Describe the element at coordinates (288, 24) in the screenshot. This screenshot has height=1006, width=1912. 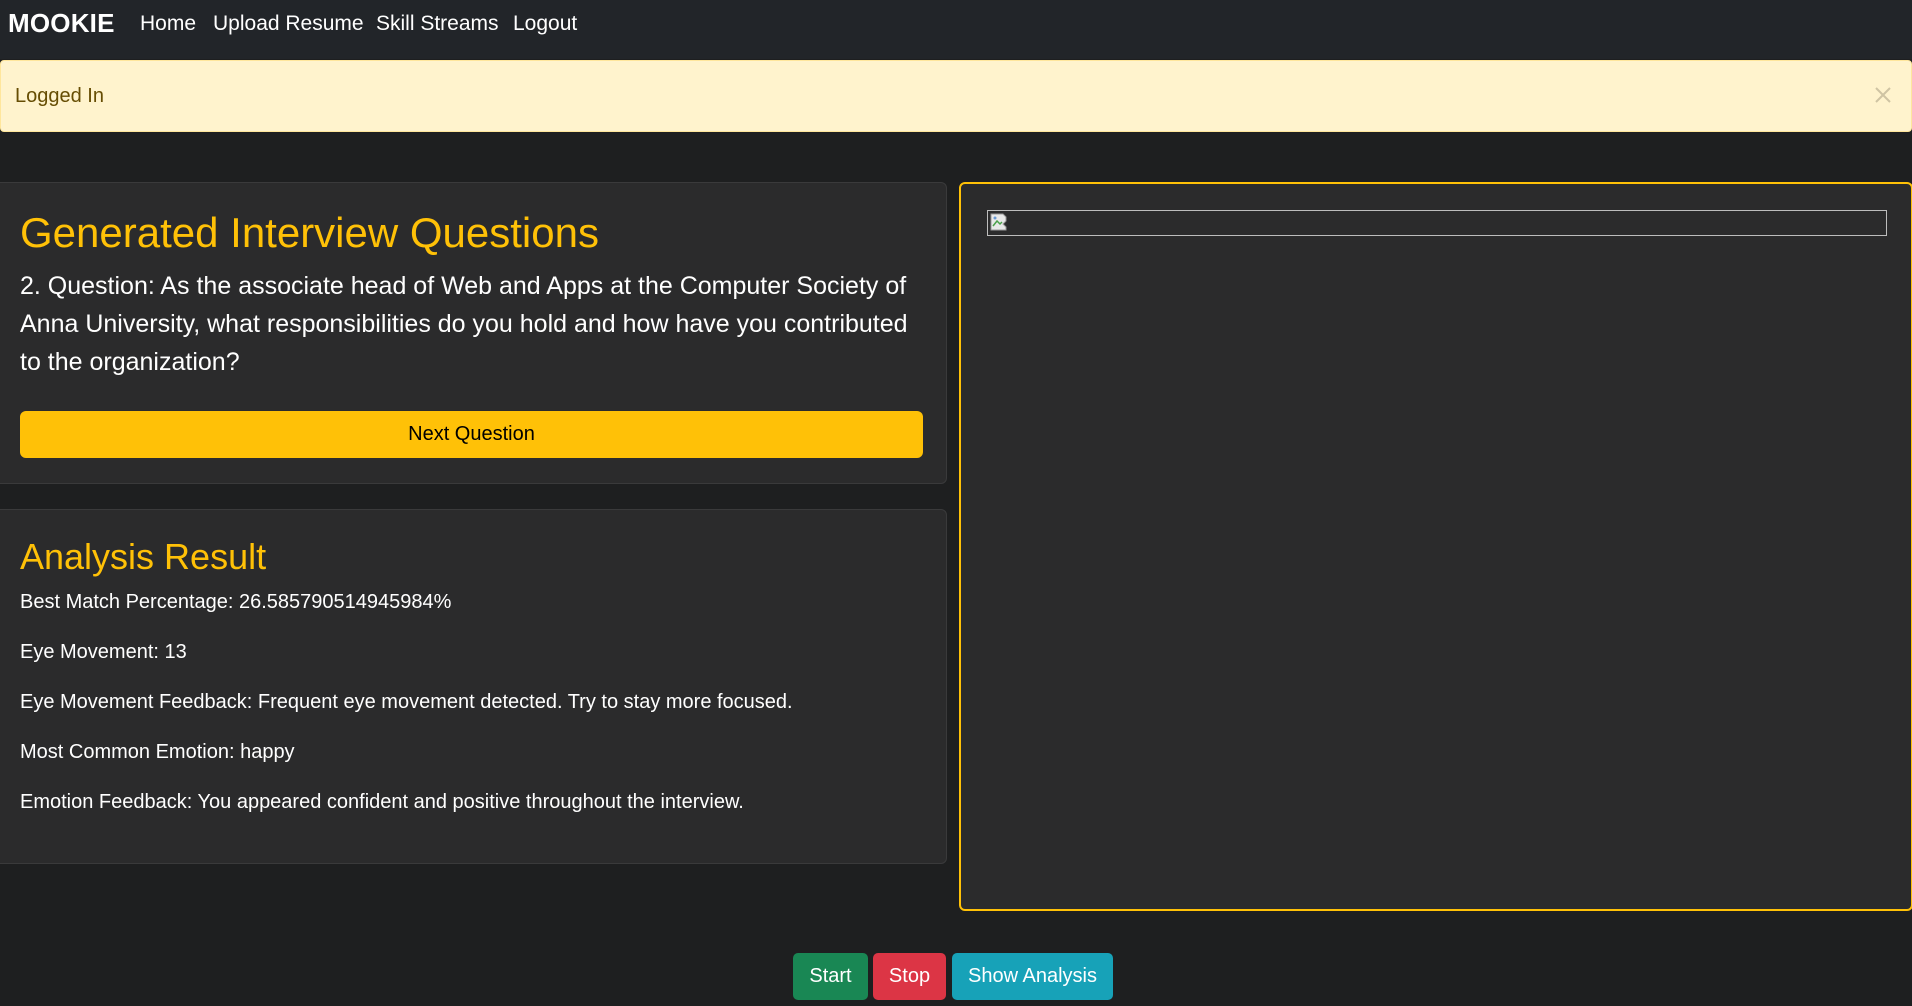
I see `nav-link-upload-resume: Upload Resume` at that location.